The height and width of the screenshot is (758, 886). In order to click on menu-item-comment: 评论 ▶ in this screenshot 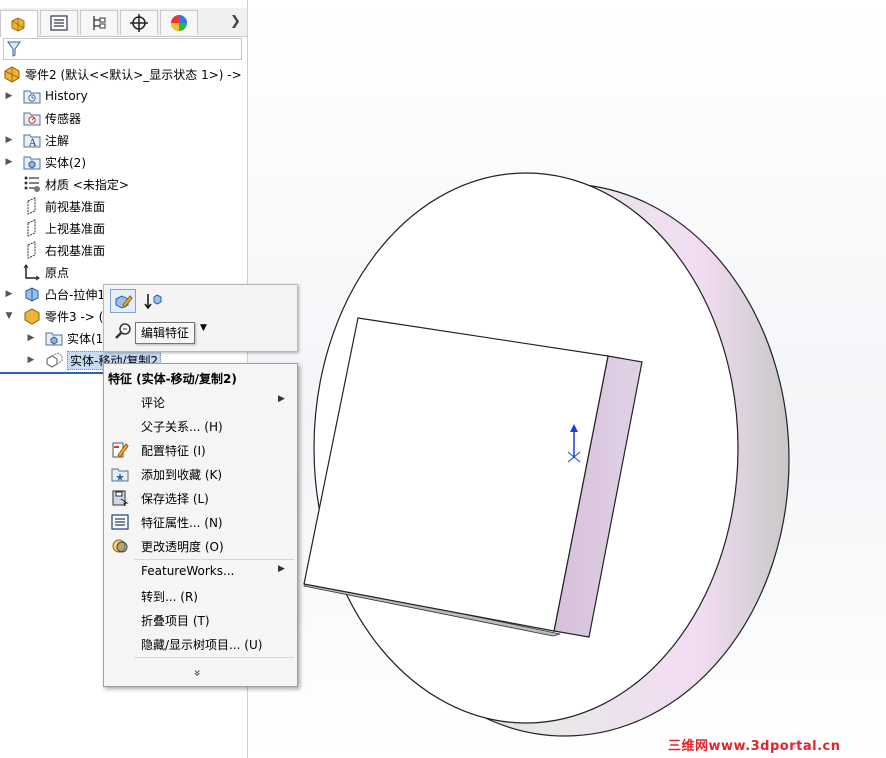, I will do `click(200, 402)`.